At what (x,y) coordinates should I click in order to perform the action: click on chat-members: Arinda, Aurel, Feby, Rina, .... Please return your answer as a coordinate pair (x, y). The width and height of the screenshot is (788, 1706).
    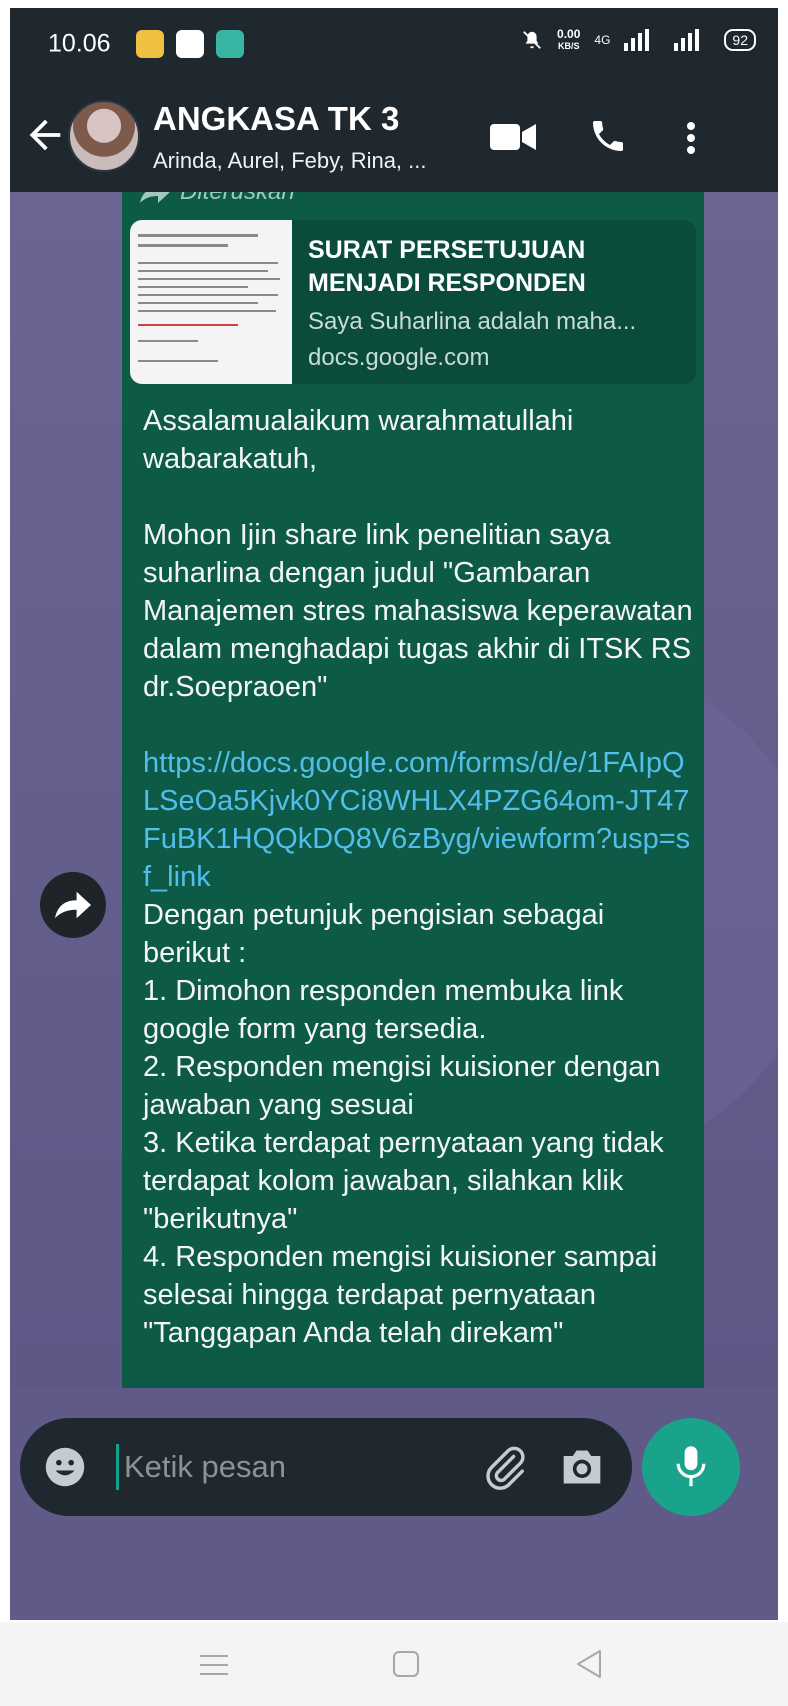
    Looking at the image, I should click on (290, 161).